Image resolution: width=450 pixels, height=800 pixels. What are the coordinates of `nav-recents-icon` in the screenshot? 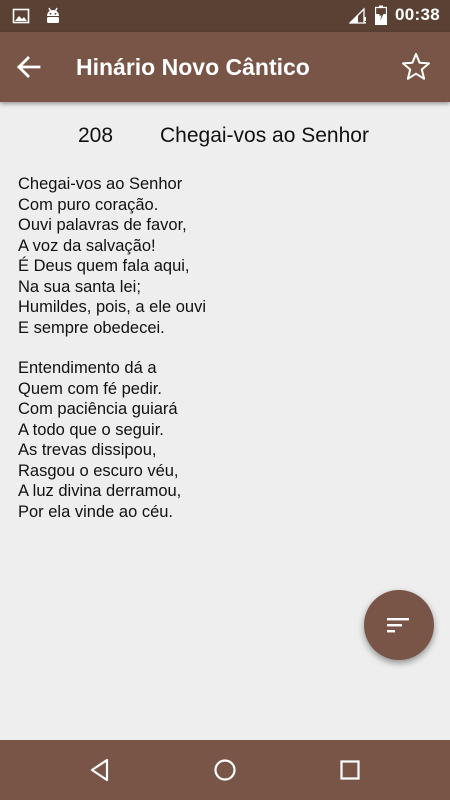 It's located at (350, 770).